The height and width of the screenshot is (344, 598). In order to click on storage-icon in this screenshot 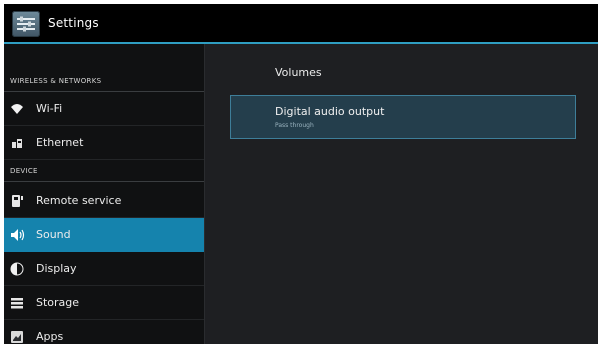, I will do `click(17, 303)`.